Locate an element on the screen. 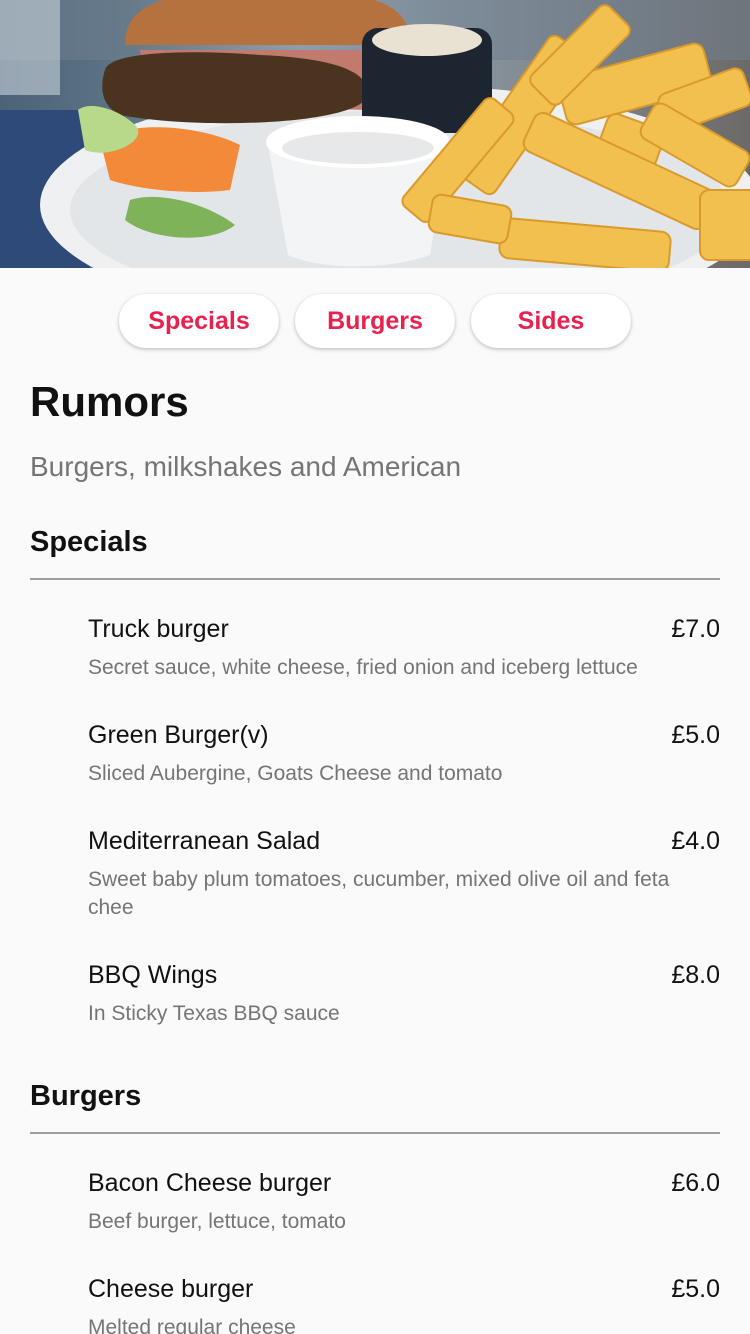  tab-sides: Sides is located at coordinates (551, 321).